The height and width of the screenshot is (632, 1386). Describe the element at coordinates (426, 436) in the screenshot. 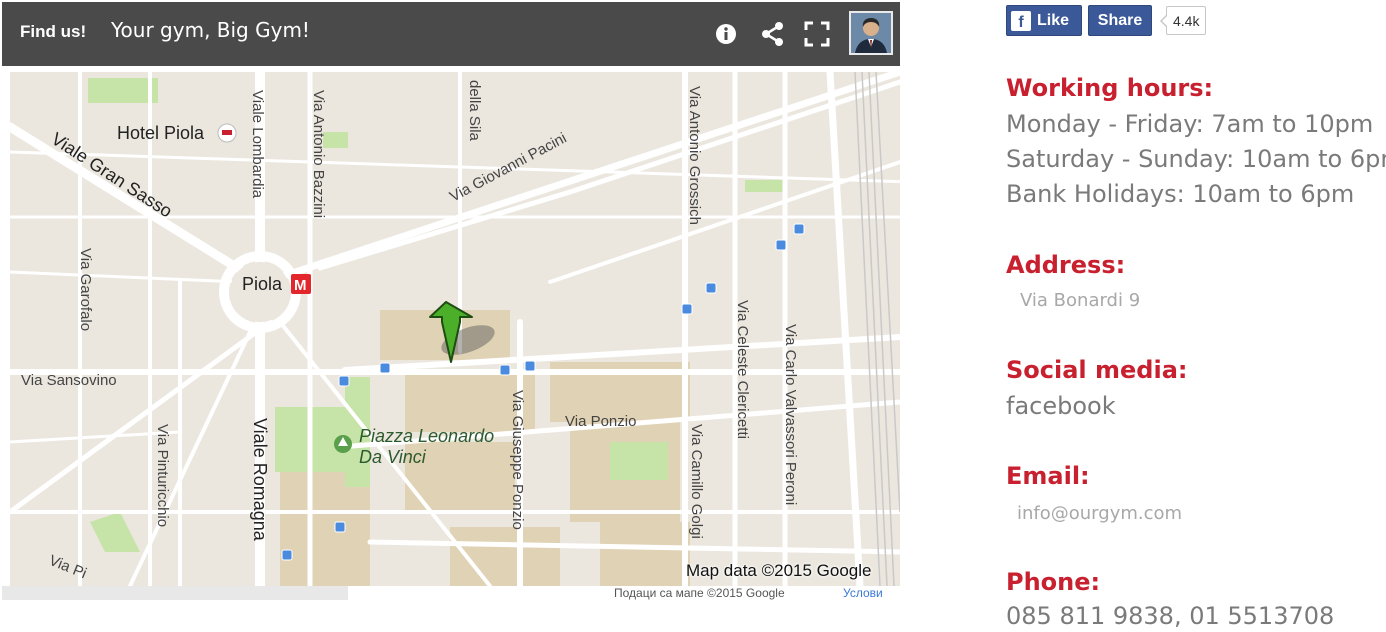

I see `map-label-piazza-1: Piazza Leonardo` at that location.